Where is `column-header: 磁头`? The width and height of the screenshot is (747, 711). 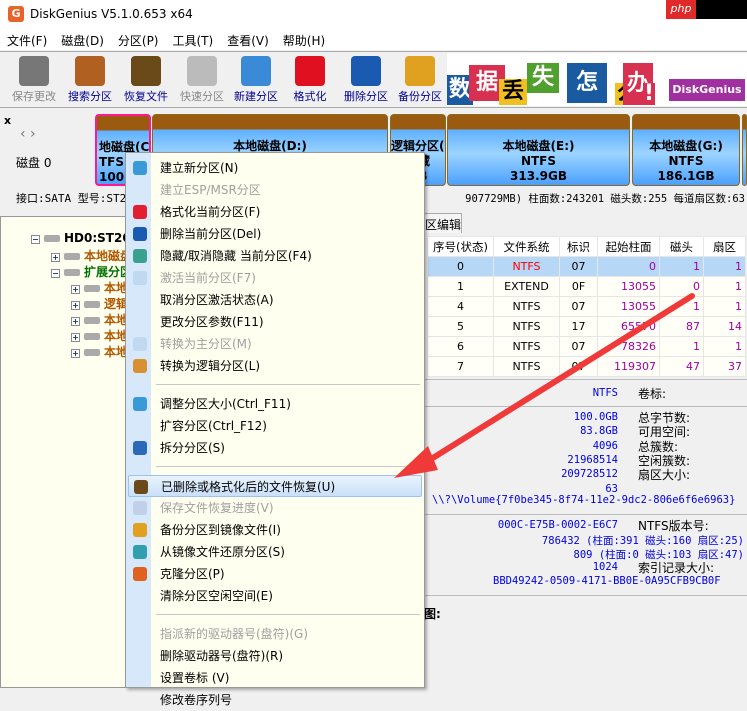 column-header: 磁头 is located at coordinates (681, 246).